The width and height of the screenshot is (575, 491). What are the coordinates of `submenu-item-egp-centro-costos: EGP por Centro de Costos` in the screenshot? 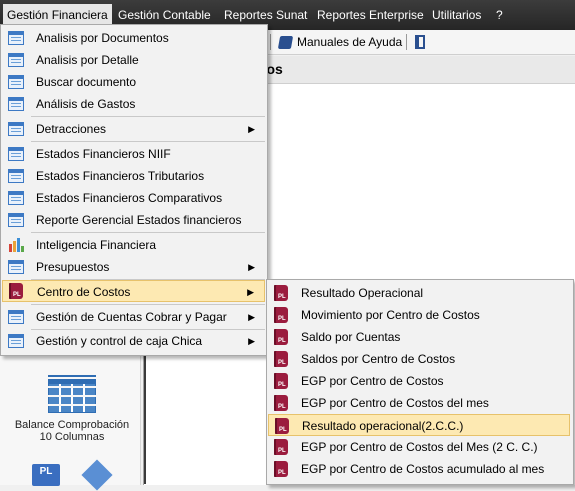 It's located at (419, 383).